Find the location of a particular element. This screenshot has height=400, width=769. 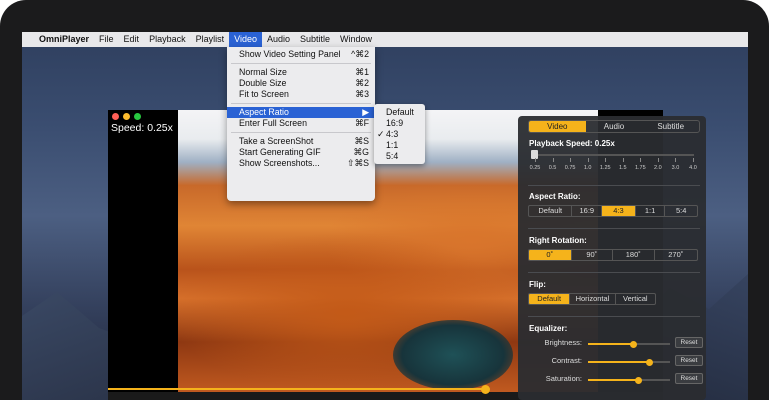

speed-tick-label: 3.0 is located at coordinates (675, 168).